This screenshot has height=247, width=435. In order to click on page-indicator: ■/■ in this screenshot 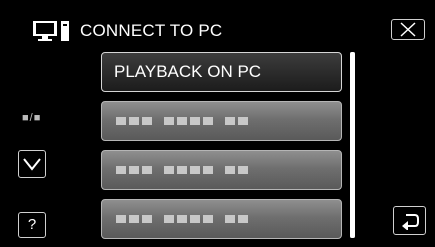, I will do `click(32, 118)`.